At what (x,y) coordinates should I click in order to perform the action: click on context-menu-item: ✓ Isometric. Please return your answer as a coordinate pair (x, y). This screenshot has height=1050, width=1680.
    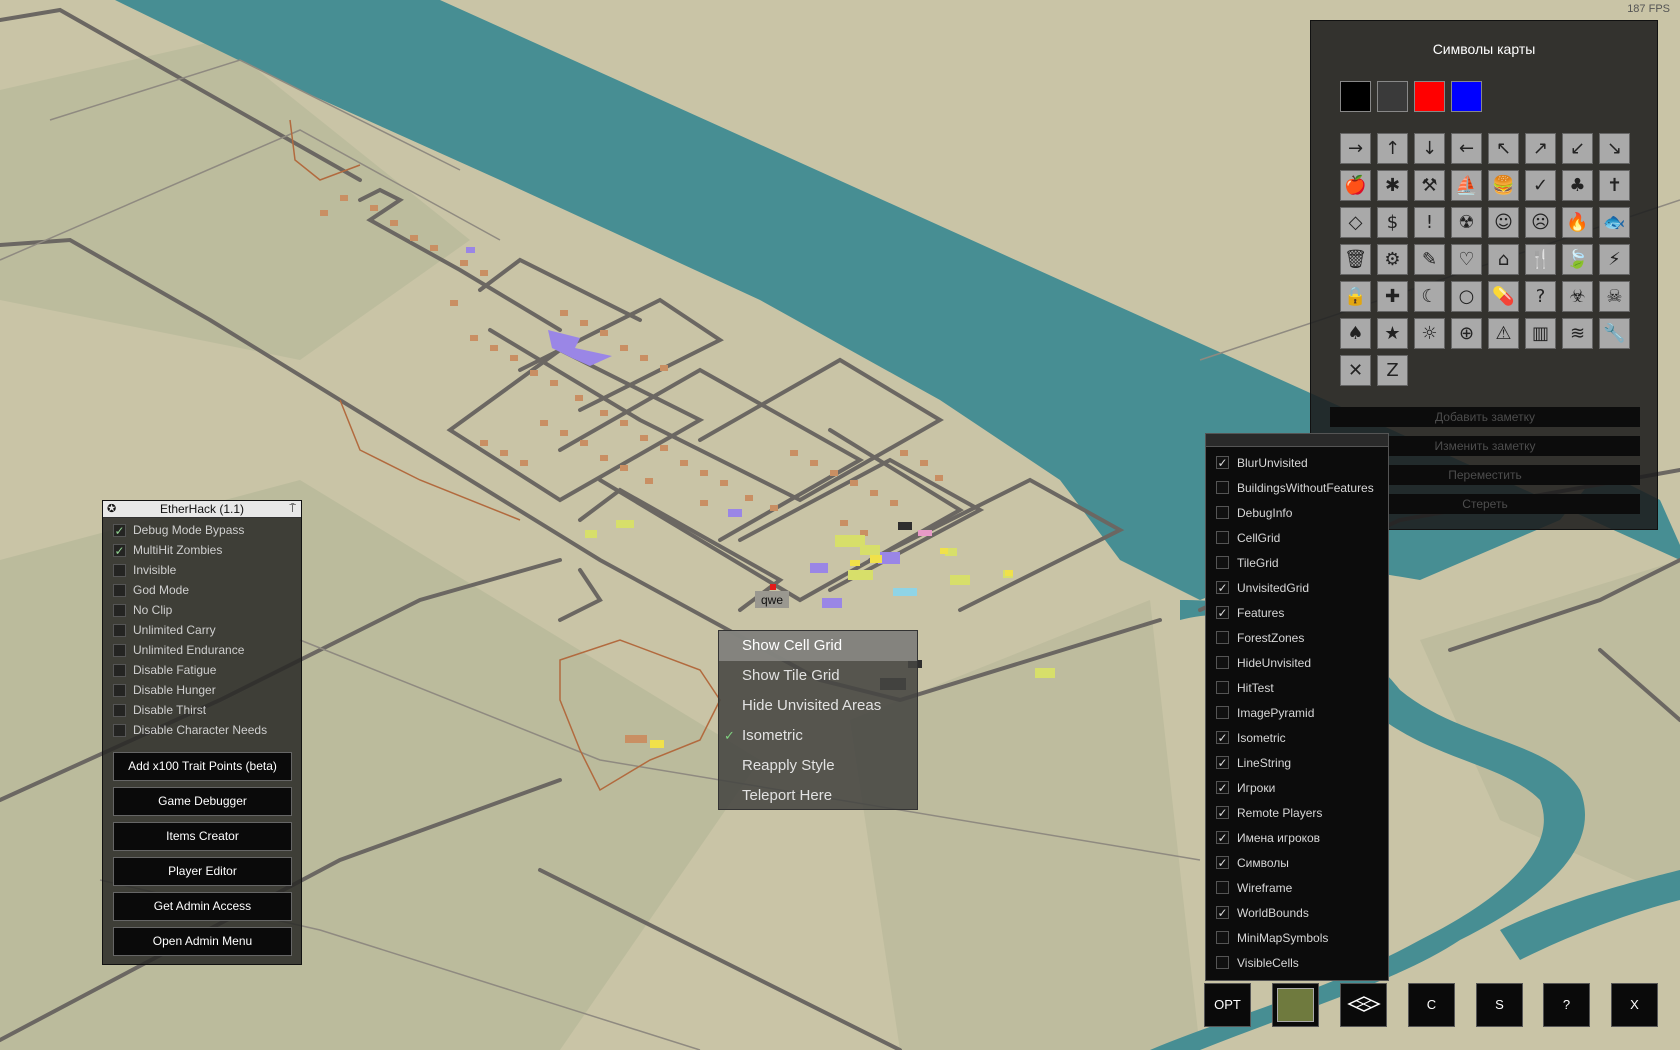
    Looking at the image, I should click on (818, 736).